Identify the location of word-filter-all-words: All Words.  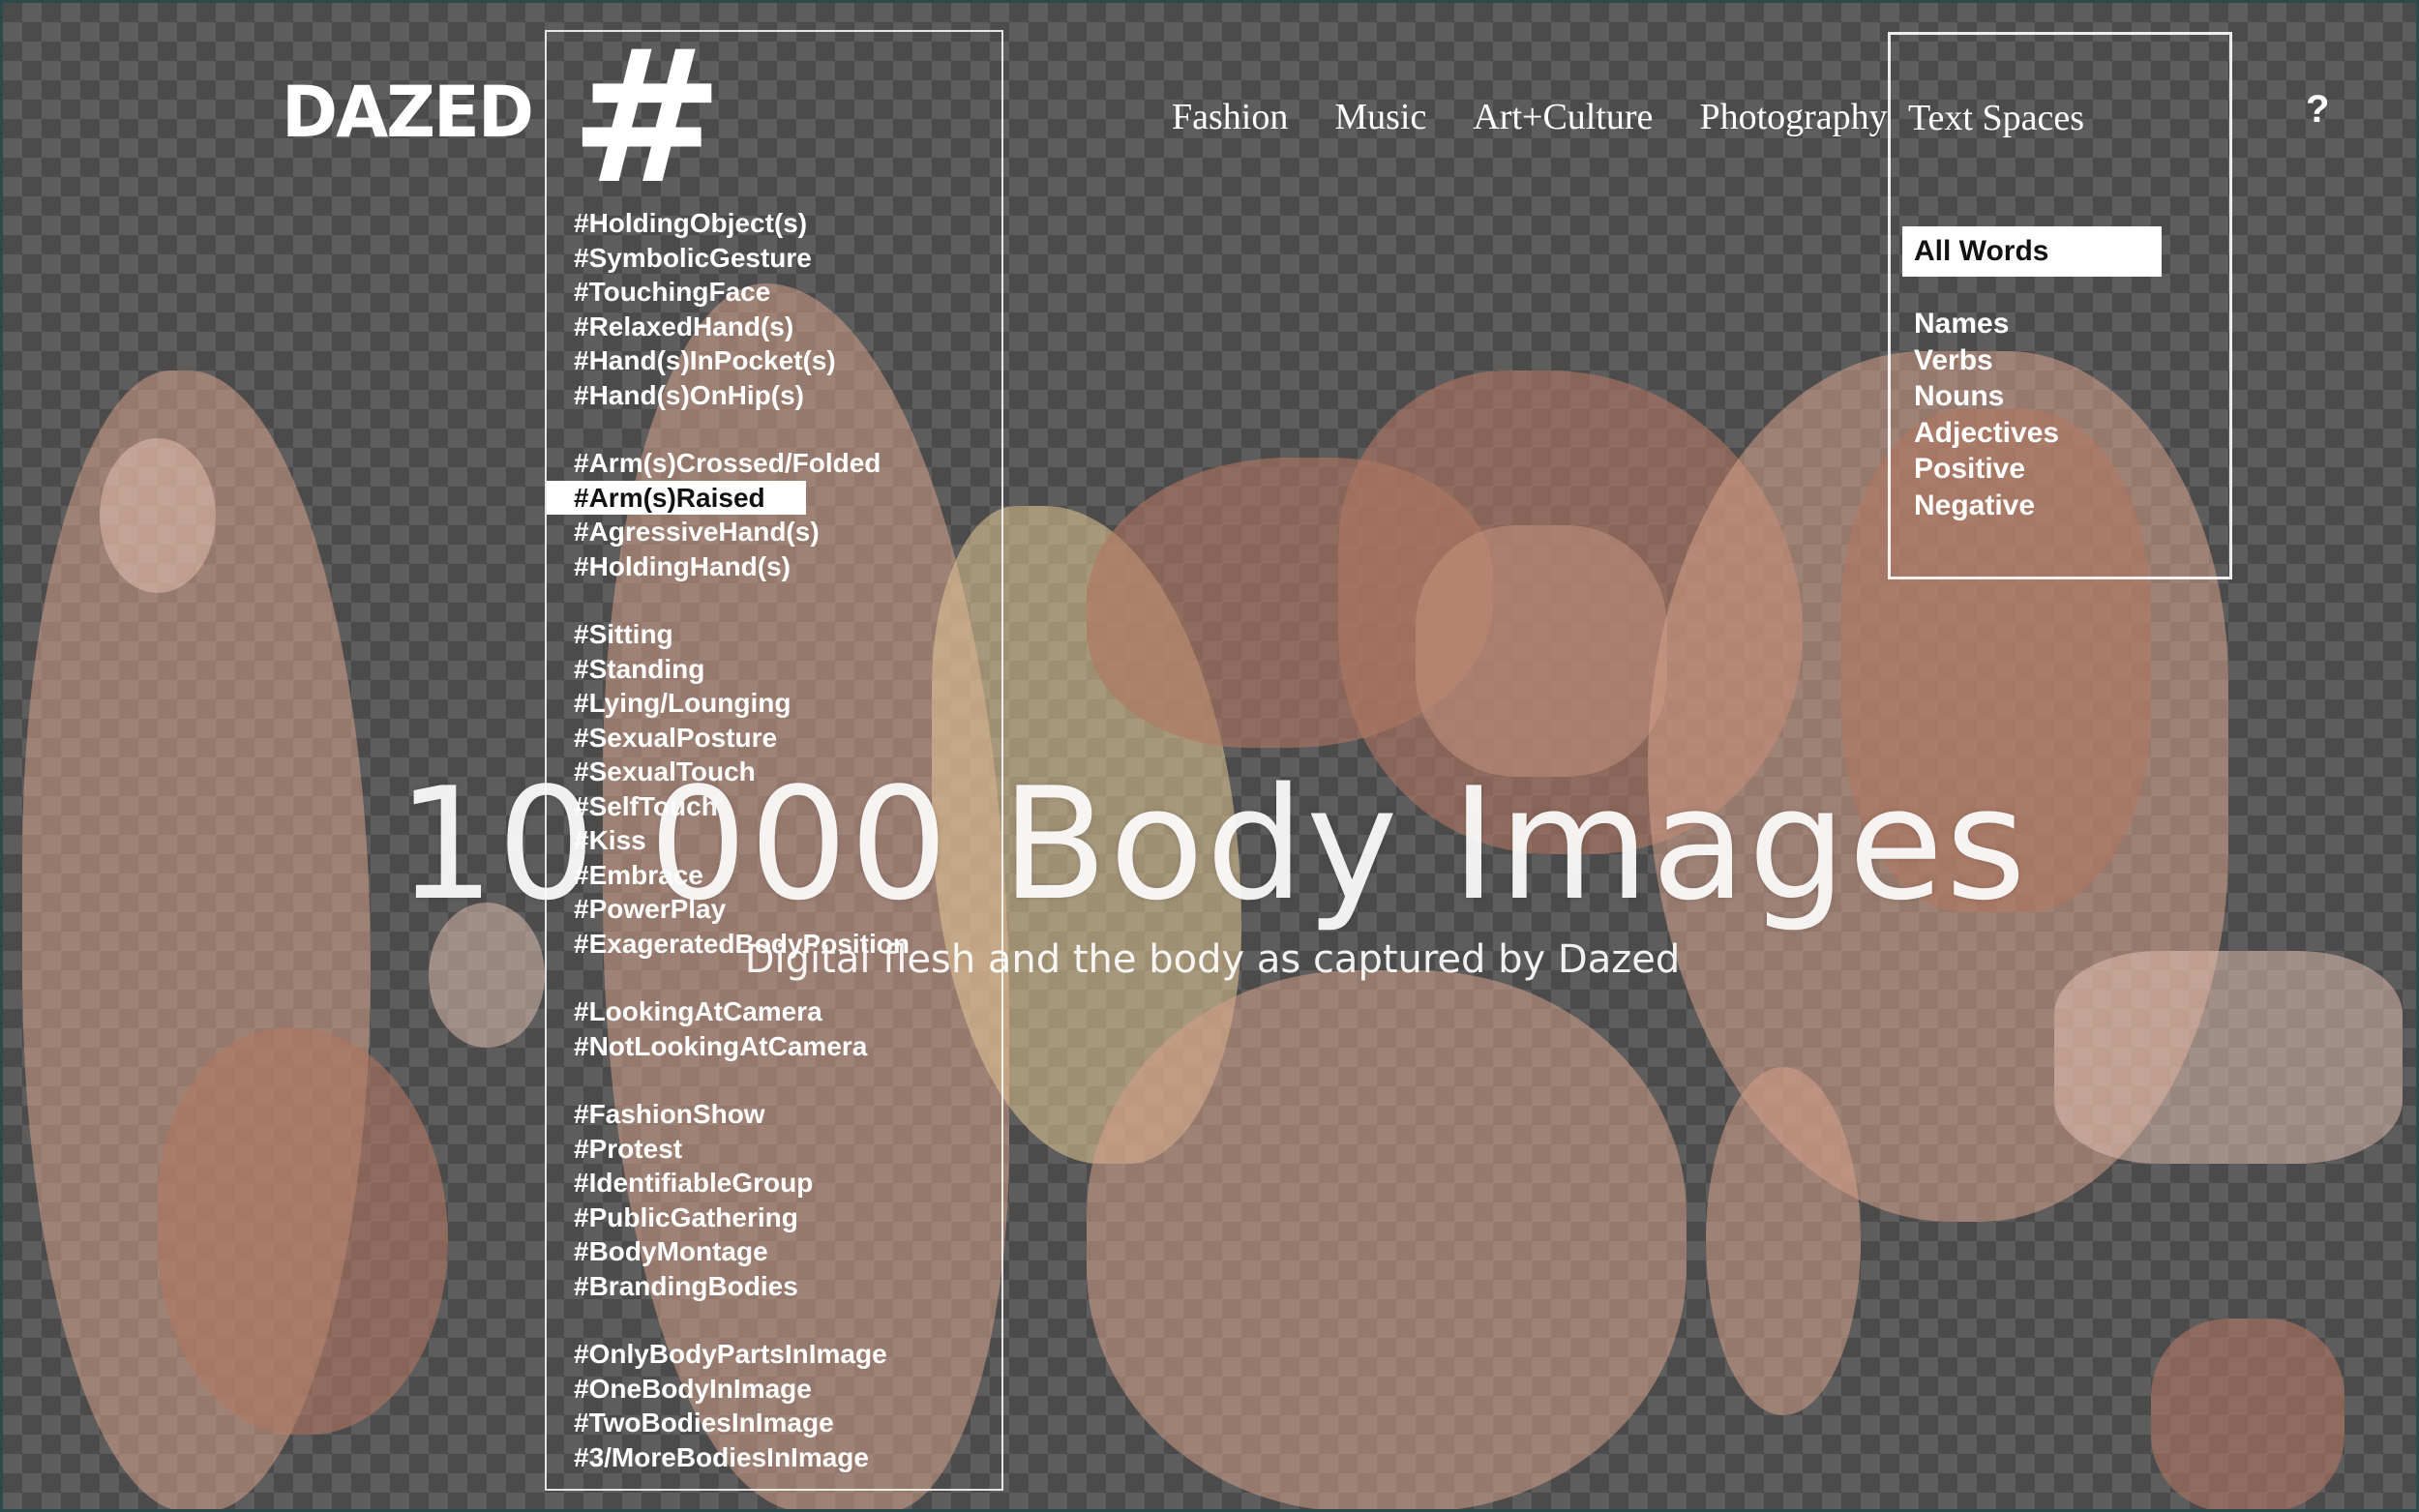
(2032, 251).